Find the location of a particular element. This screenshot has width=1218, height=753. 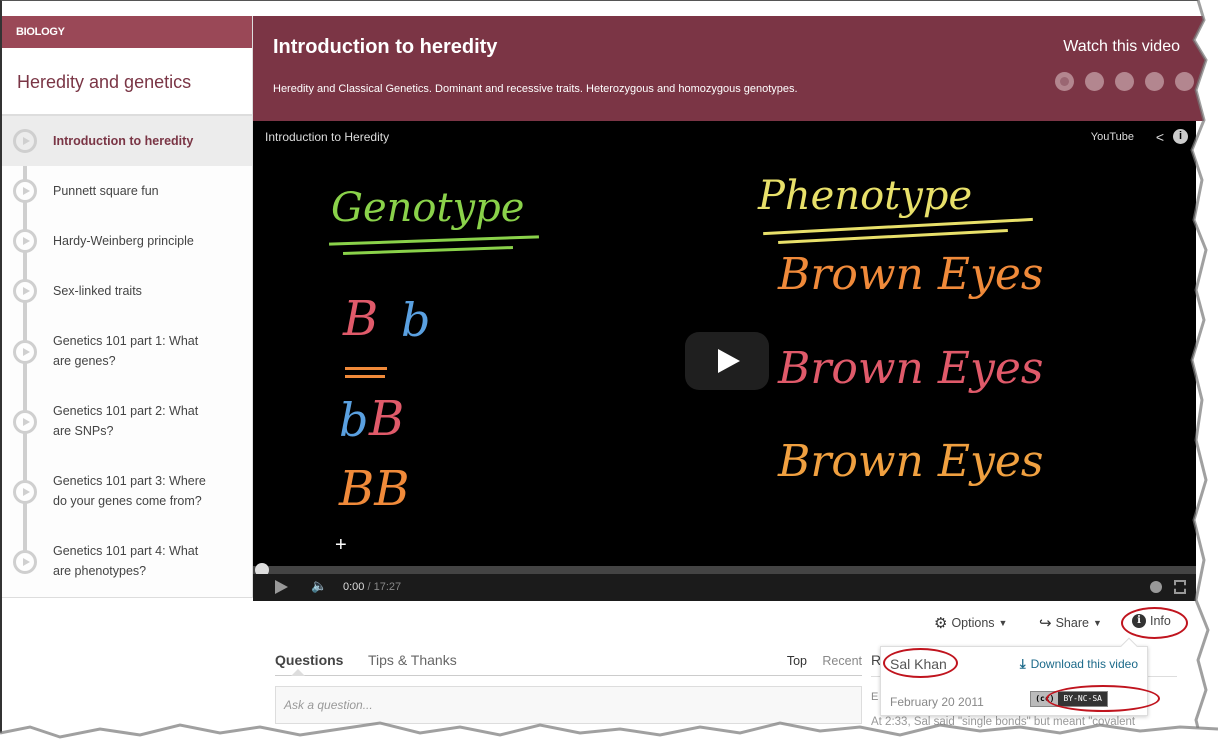

current-time: 0:00 is located at coordinates (354, 587).